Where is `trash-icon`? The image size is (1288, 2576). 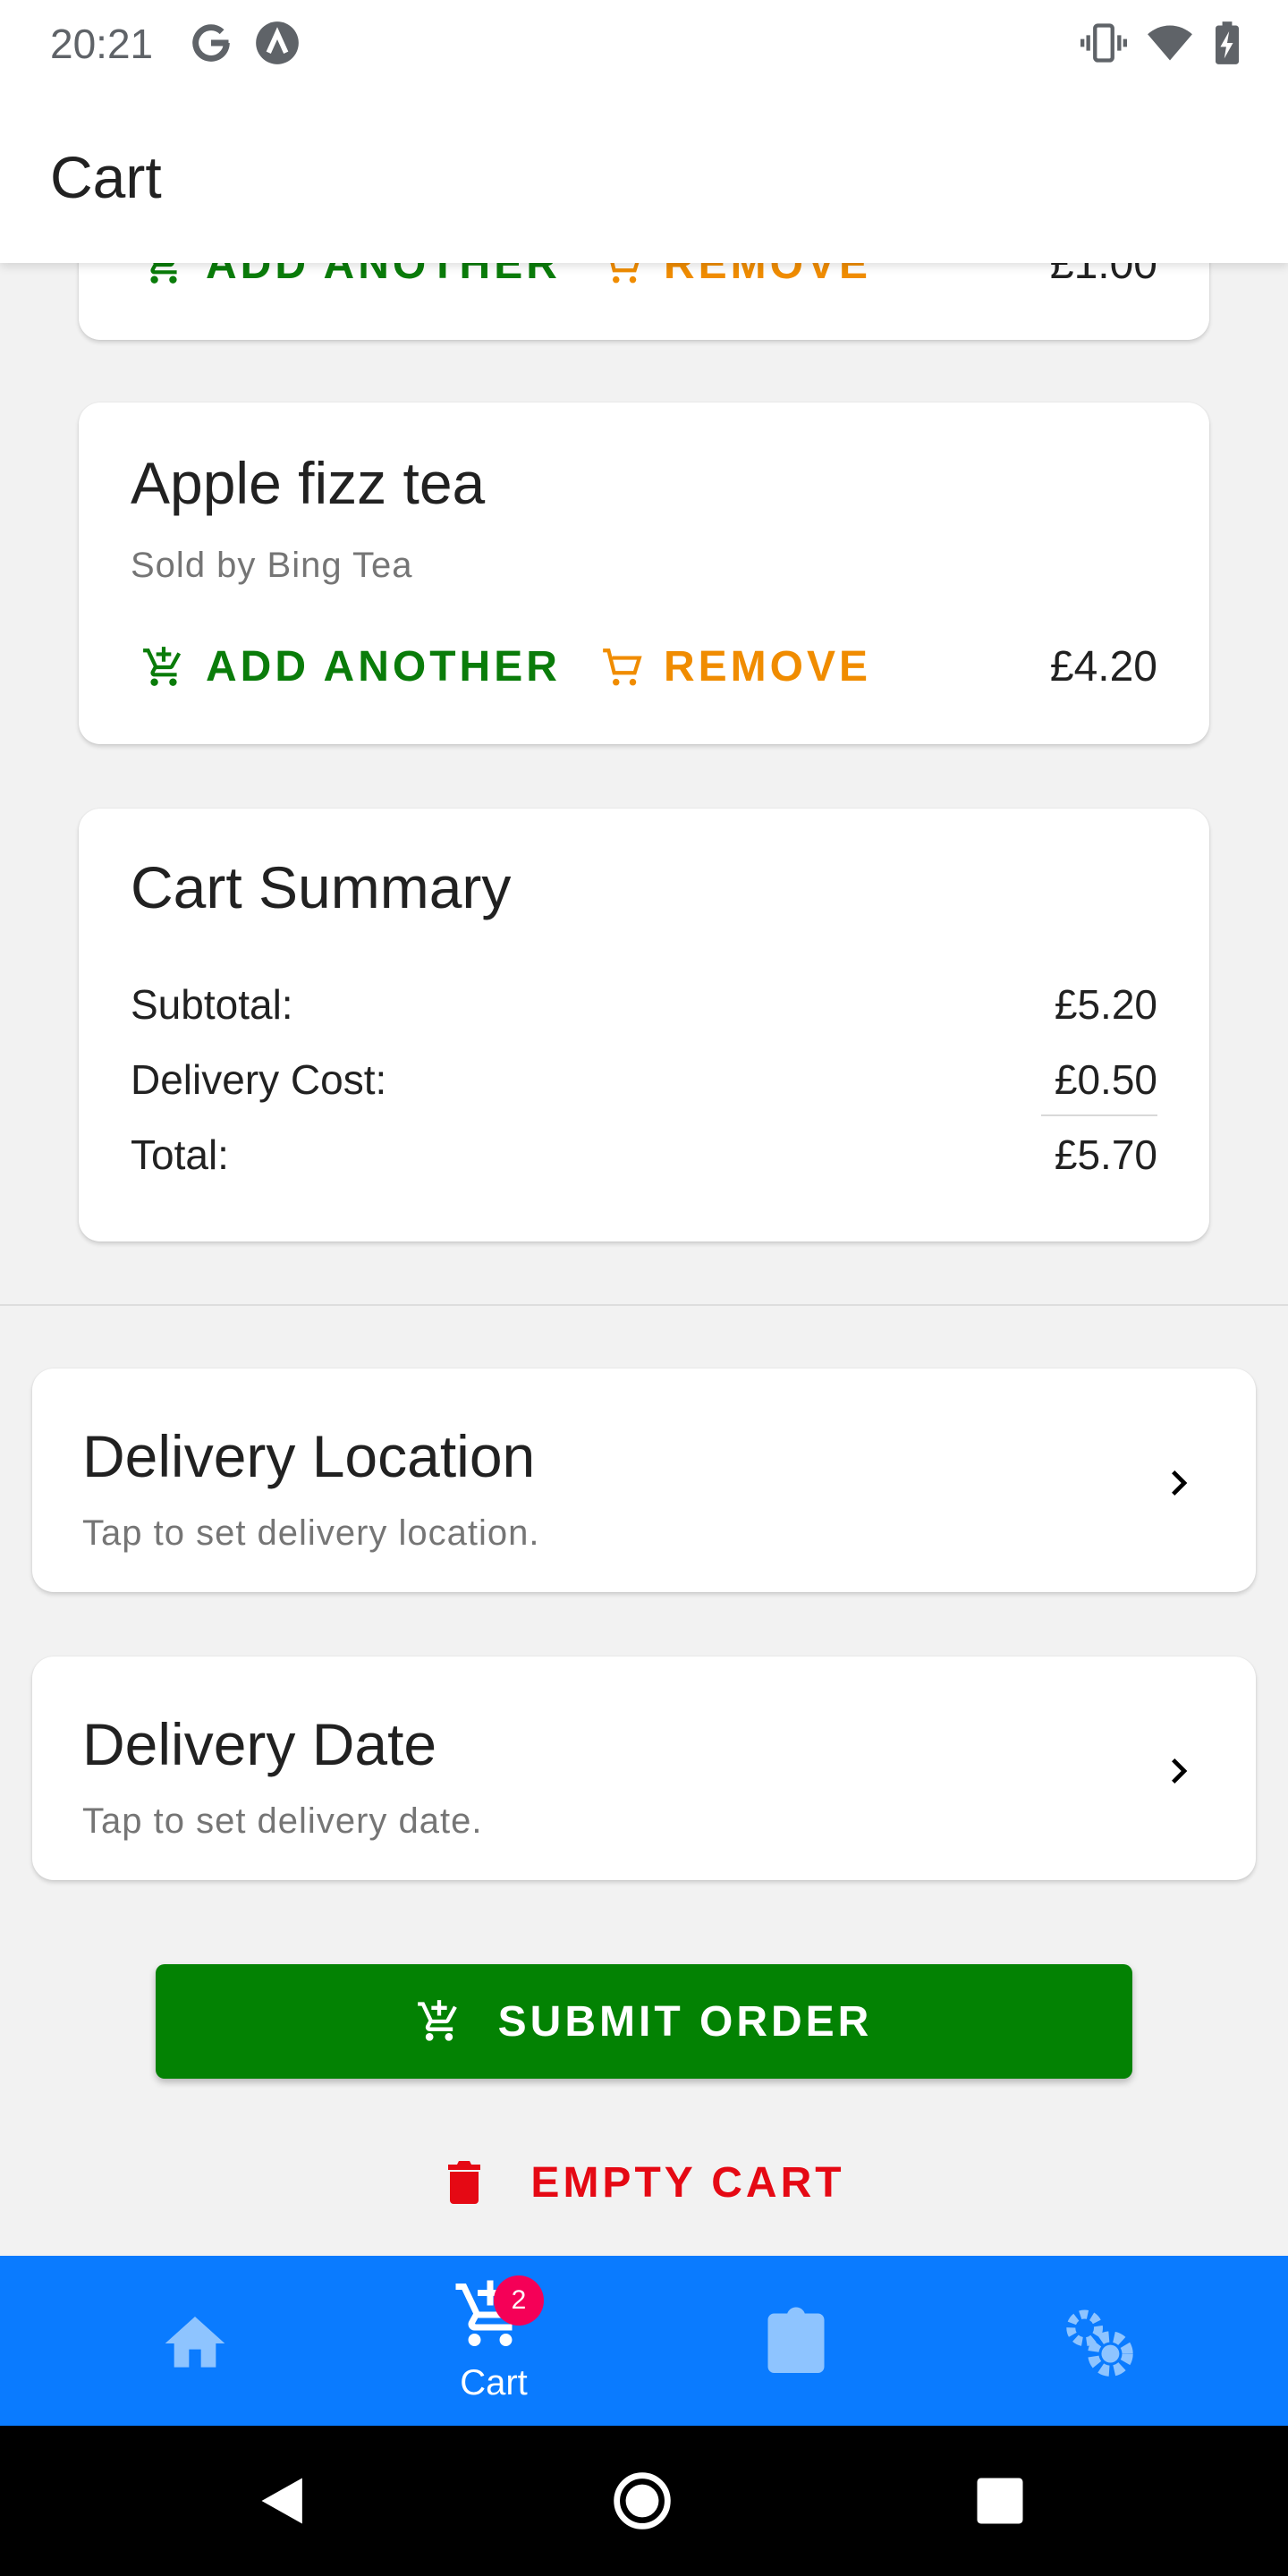 trash-icon is located at coordinates (464, 2182).